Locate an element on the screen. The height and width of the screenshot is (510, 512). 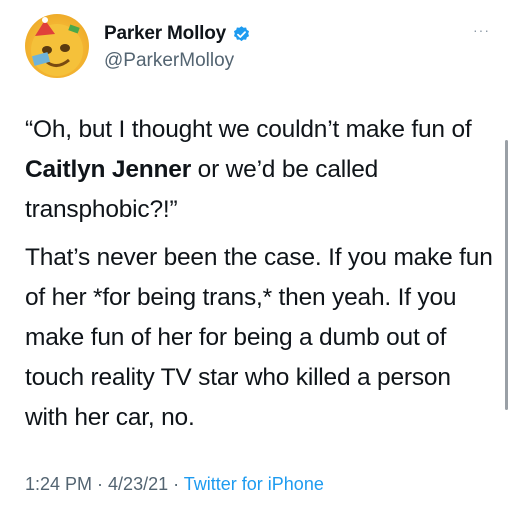
author-name: Parker Molloy is located at coordinates (165, 34).